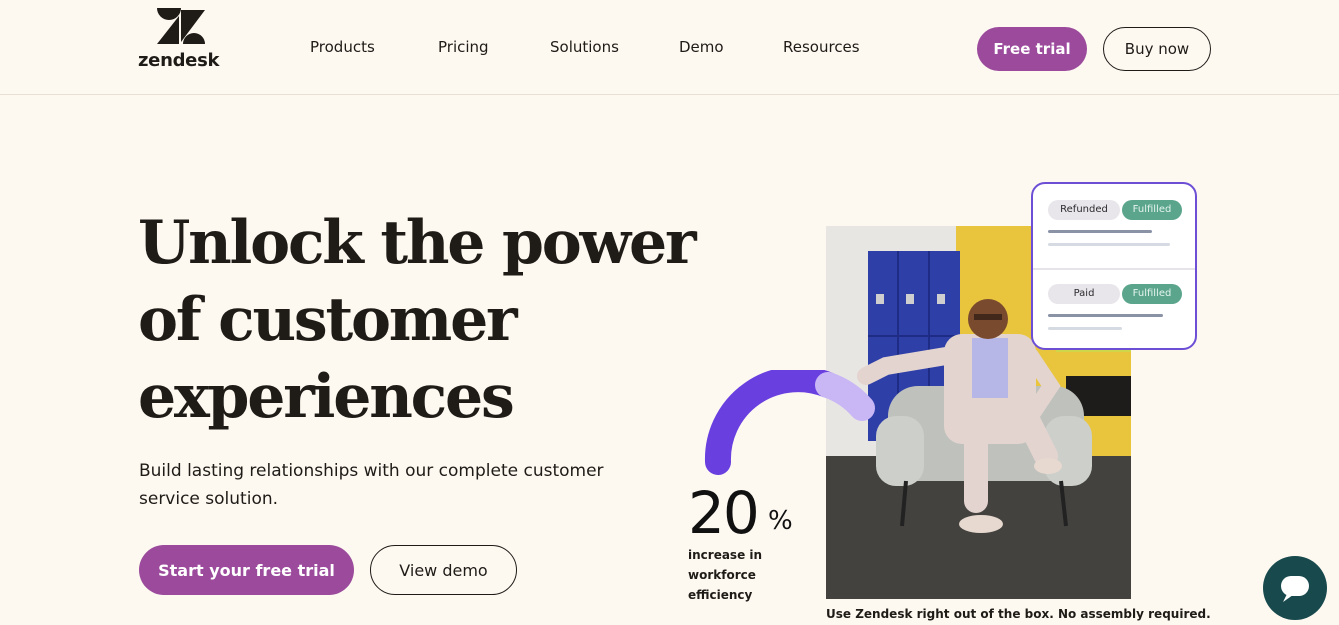 This screenshot has height=625, width=1339. Describe the element at coordinates (1084, 210) in the screenshot. I see `status-badge-refunded: Refunded` at that location.